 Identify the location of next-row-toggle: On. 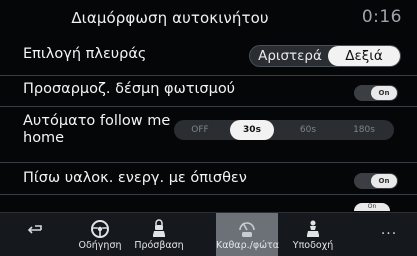
(372, 207).